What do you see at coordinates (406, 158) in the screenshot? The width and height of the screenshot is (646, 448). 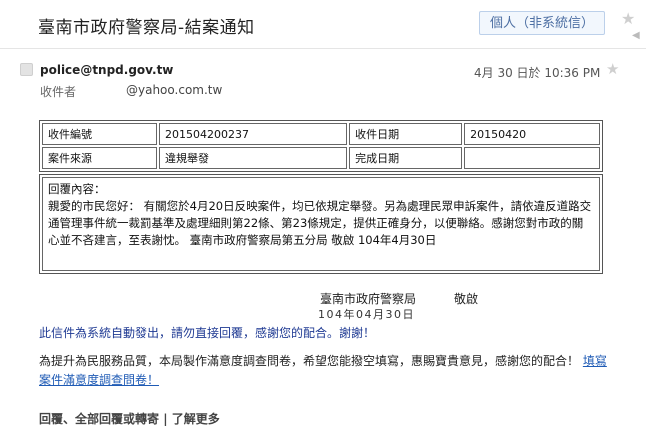 I see `table-cell: 完成日期` at bounding box center [406, 158].